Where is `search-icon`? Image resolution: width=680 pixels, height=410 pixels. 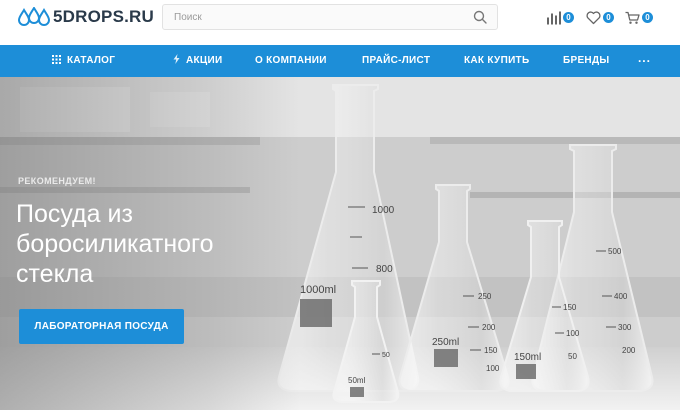 search-icon is located at coordinates (480, 17).